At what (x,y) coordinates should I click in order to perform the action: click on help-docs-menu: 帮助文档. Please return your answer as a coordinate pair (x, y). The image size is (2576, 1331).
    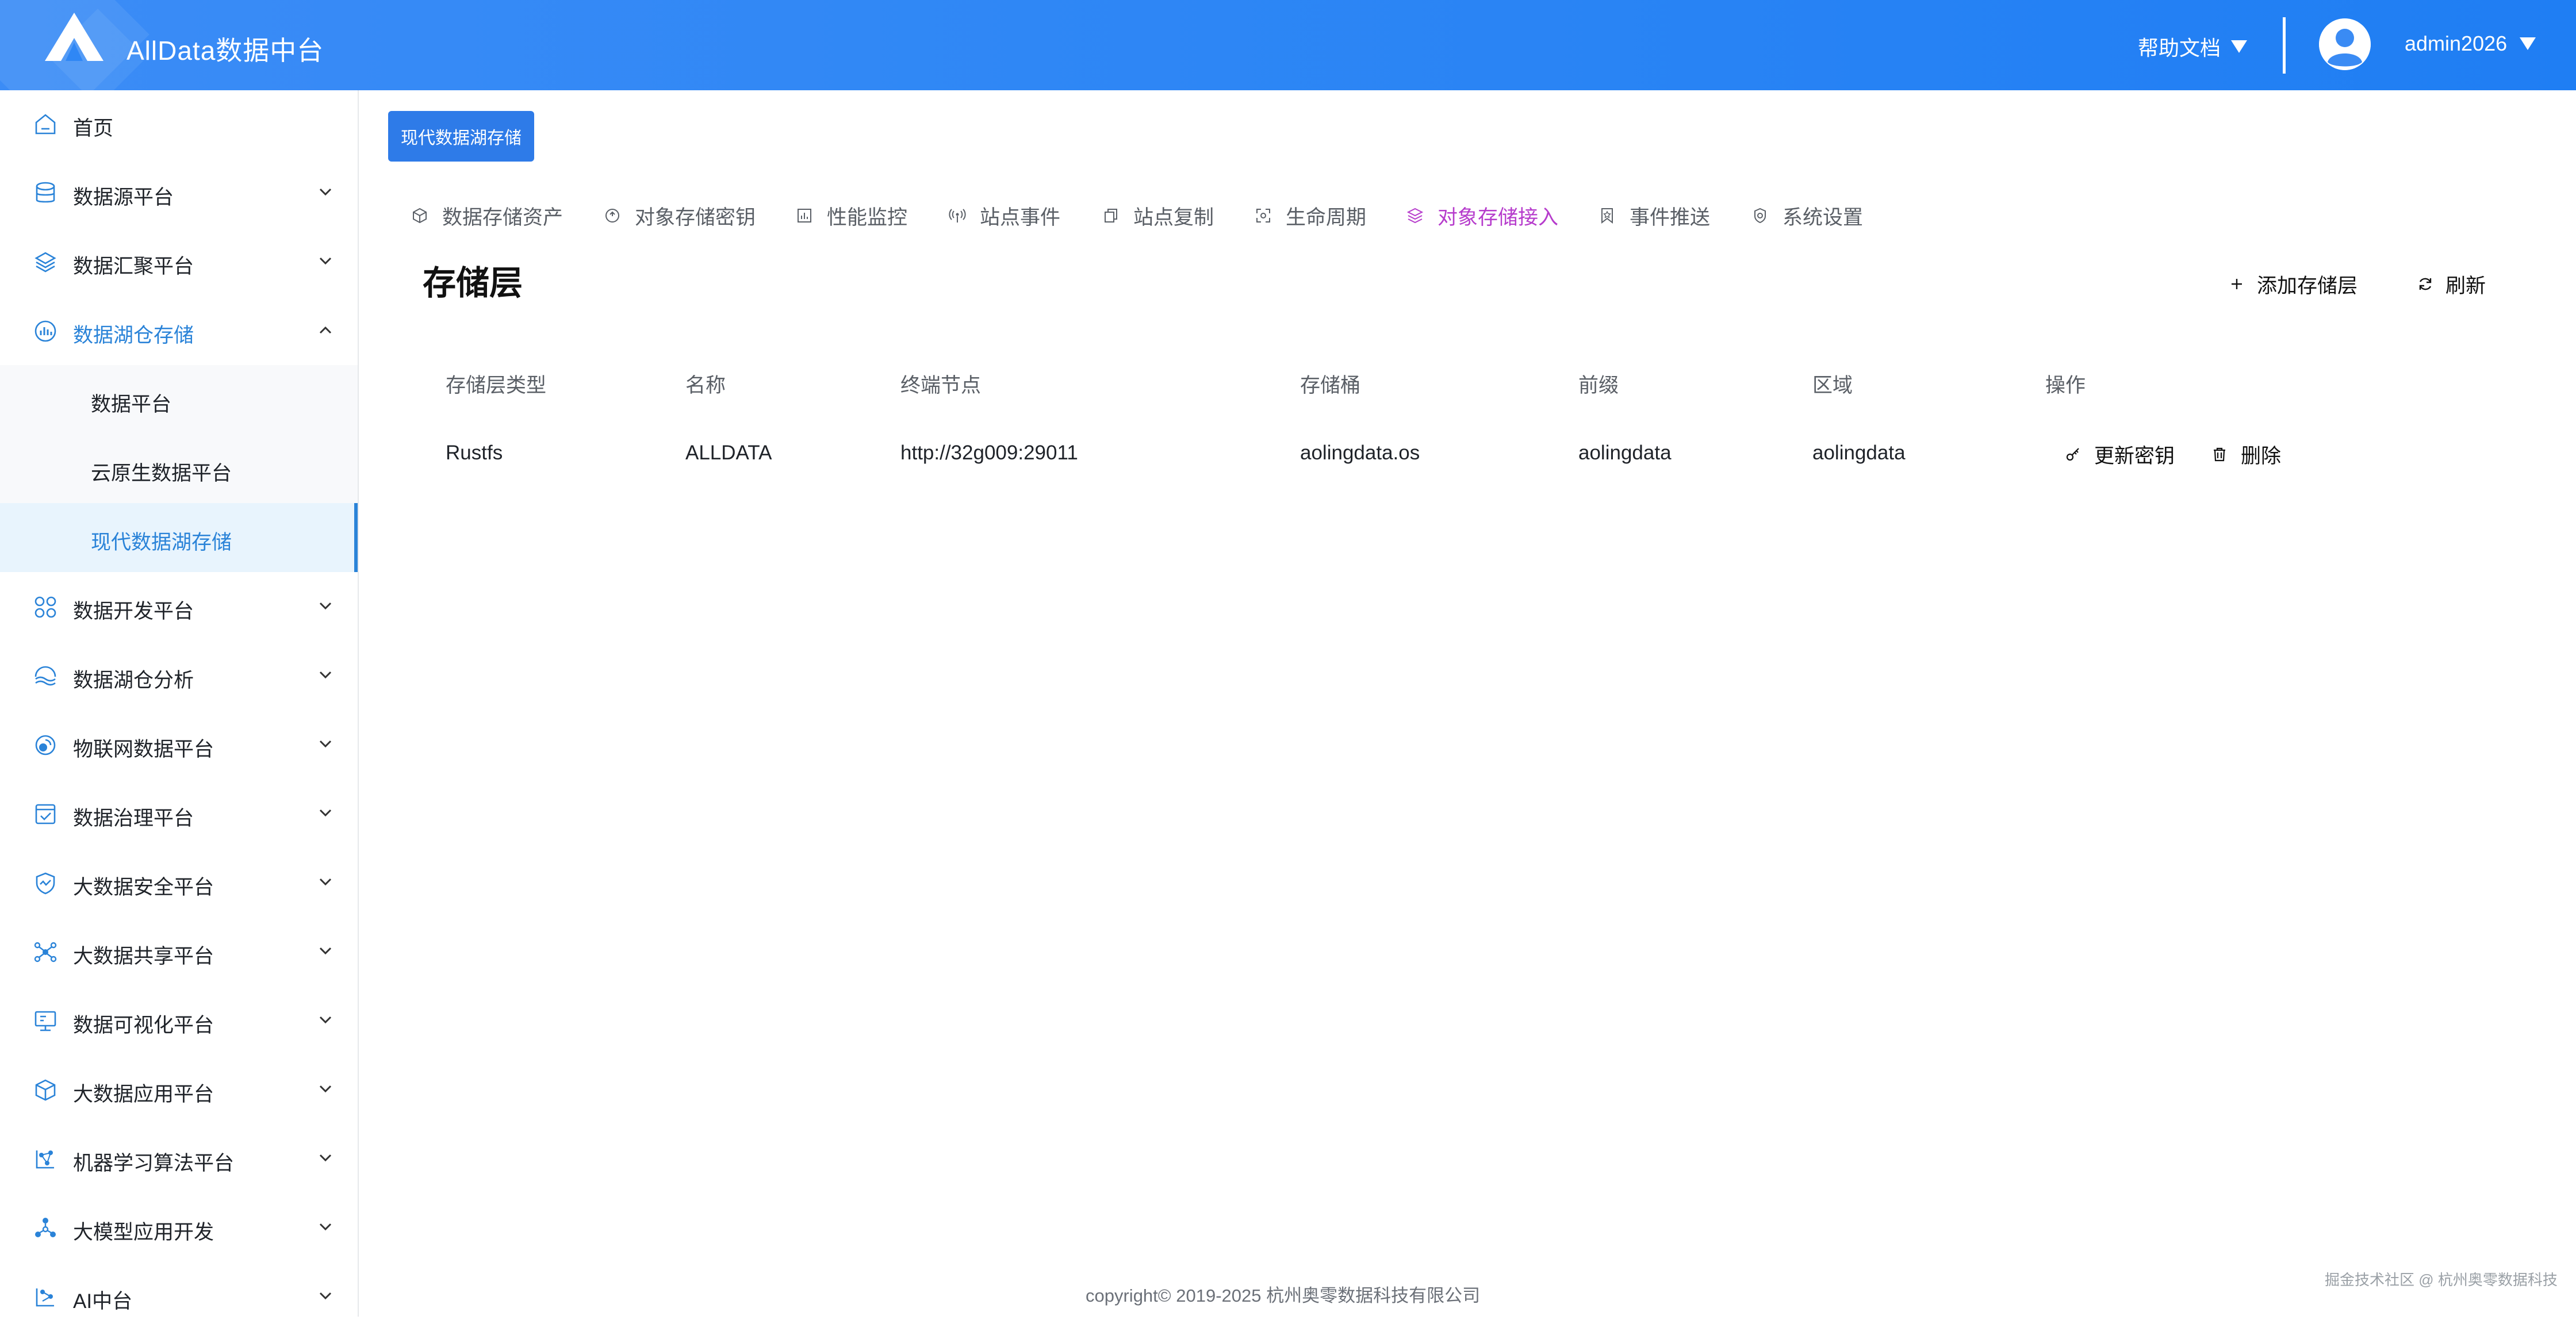
    Looking at the image, I should click on (2193, 47).